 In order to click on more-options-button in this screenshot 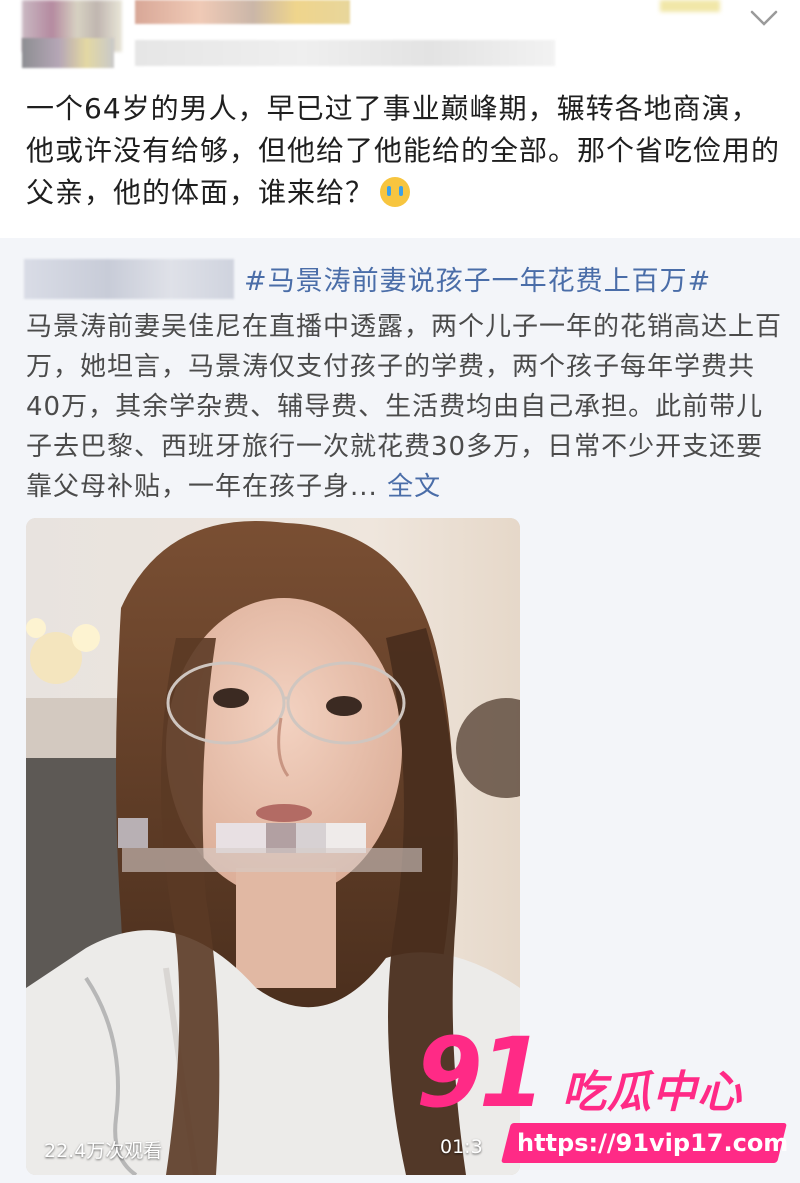, I will do `click(764, 19)`.